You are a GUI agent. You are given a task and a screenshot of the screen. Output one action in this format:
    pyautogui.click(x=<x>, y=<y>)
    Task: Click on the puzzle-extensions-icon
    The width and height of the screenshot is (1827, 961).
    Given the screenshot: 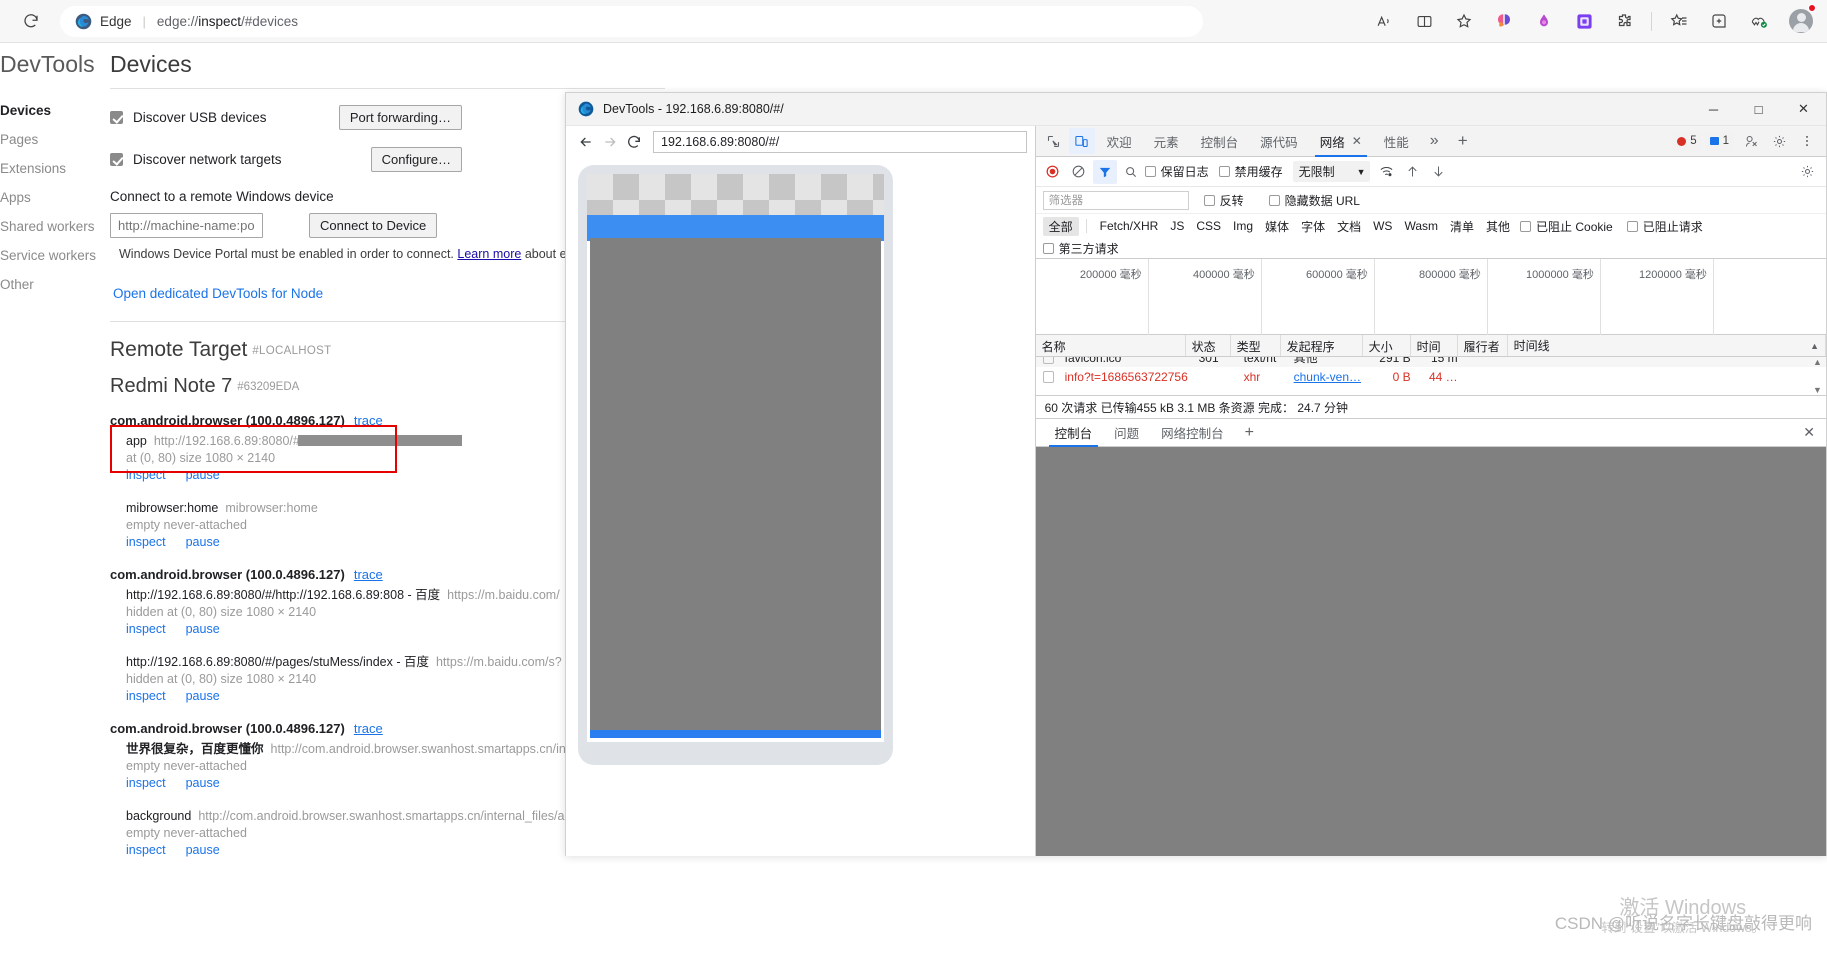 What is the action you would take?
    pyautogui.click(x=1624, y=21)
    